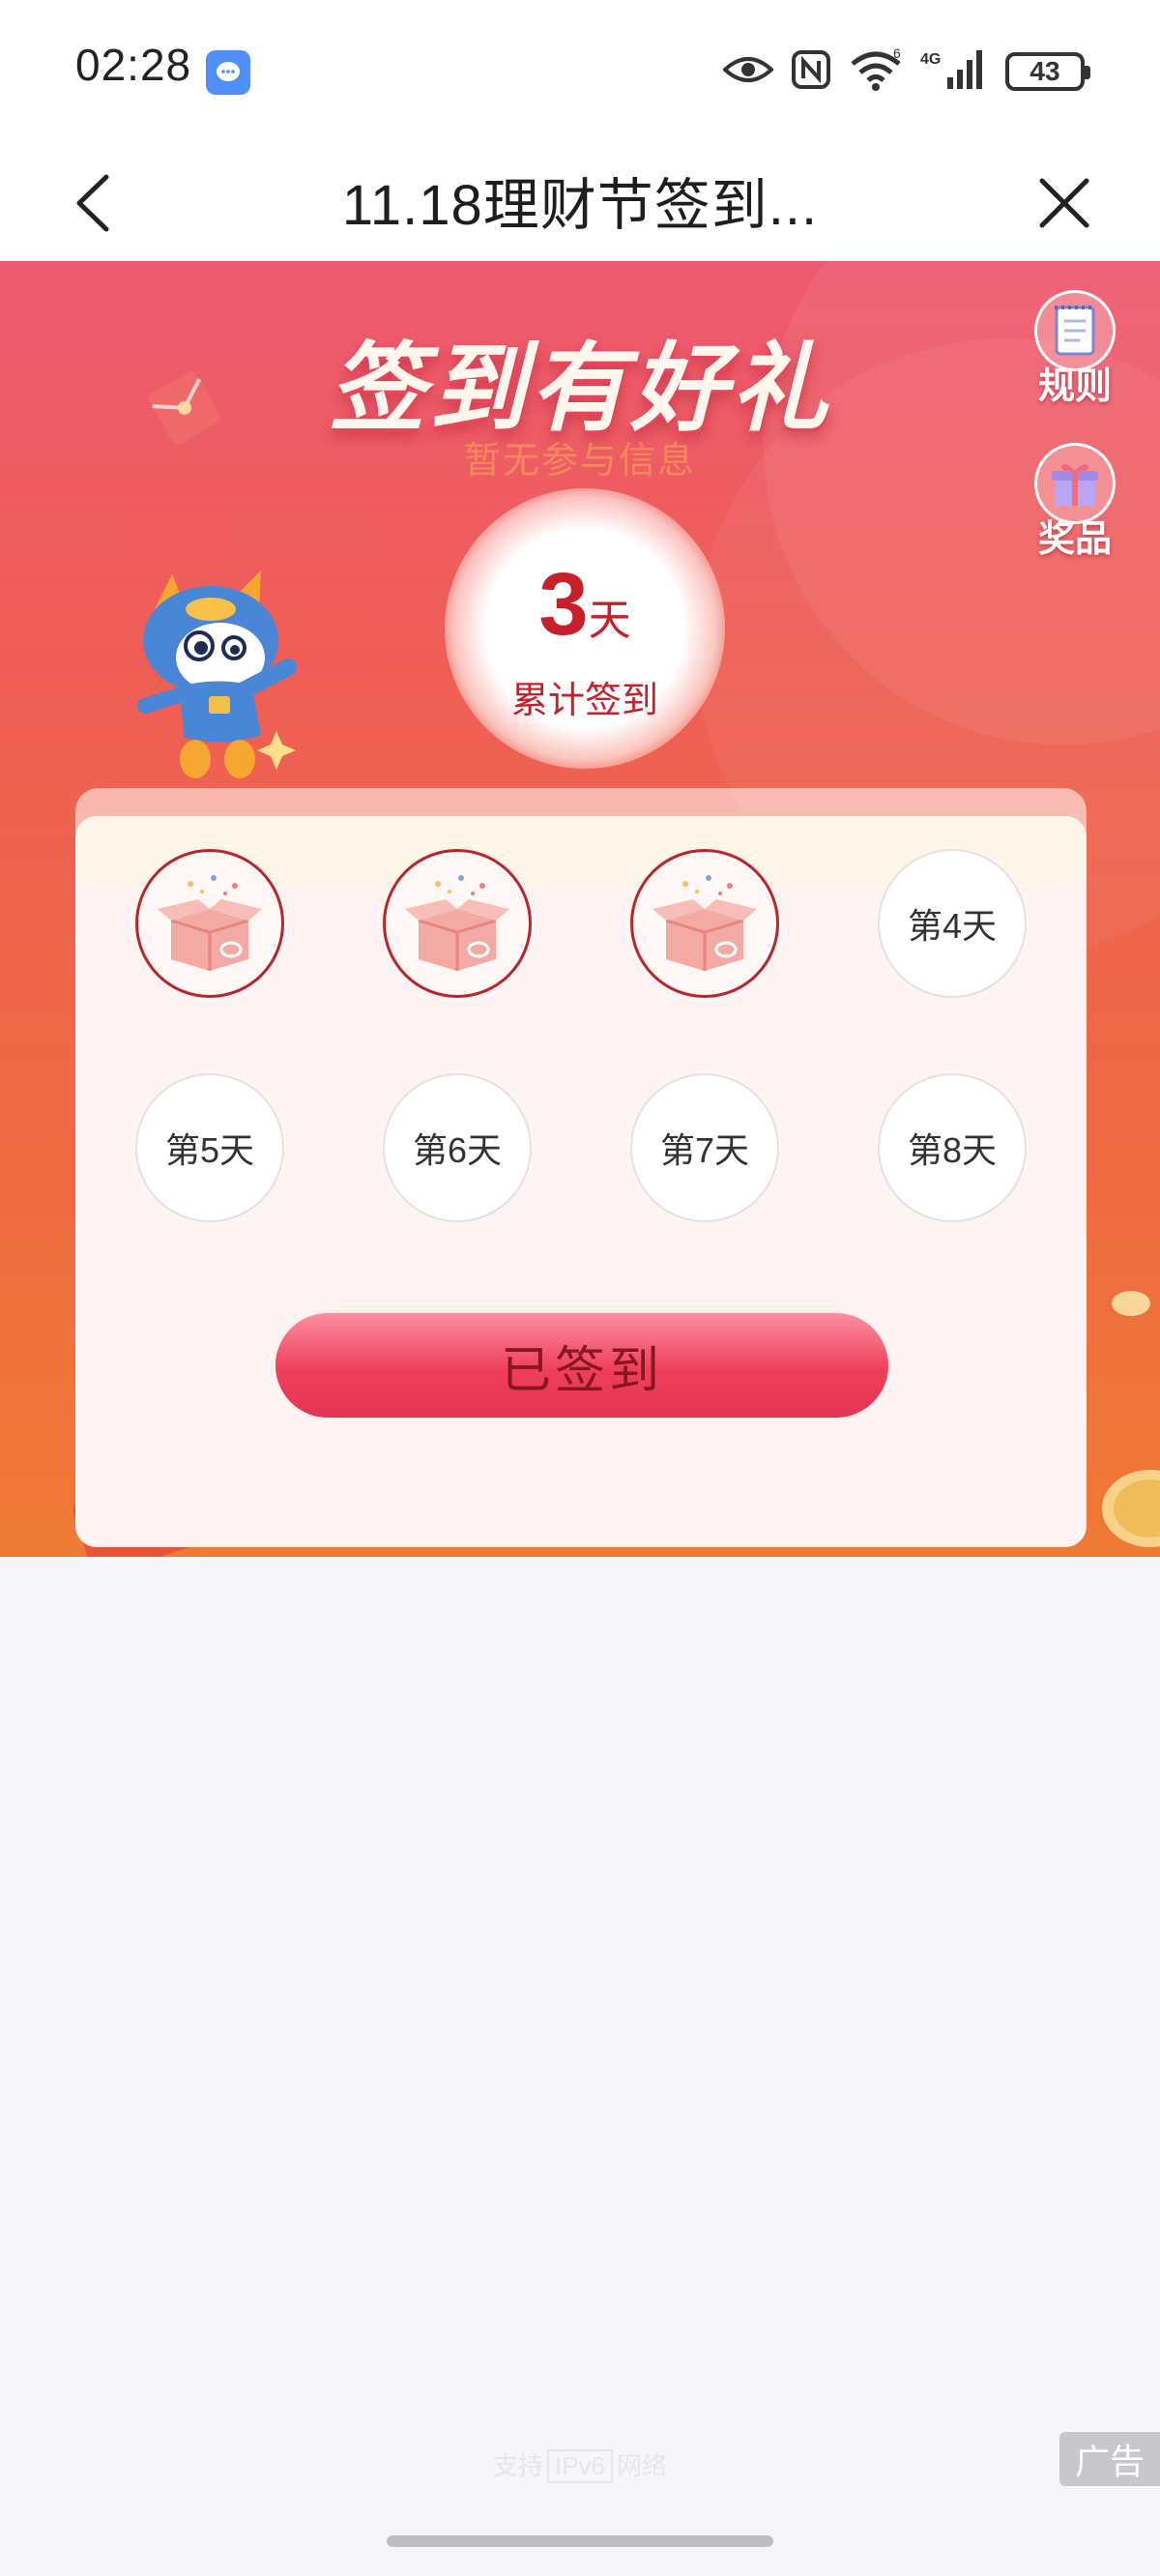 Image resolution: width=1160 pixels, height=2576 pixels. Describe the element at coordinates (1075, 357) in the screenshot. I see `rules-button: 规则` at that location.